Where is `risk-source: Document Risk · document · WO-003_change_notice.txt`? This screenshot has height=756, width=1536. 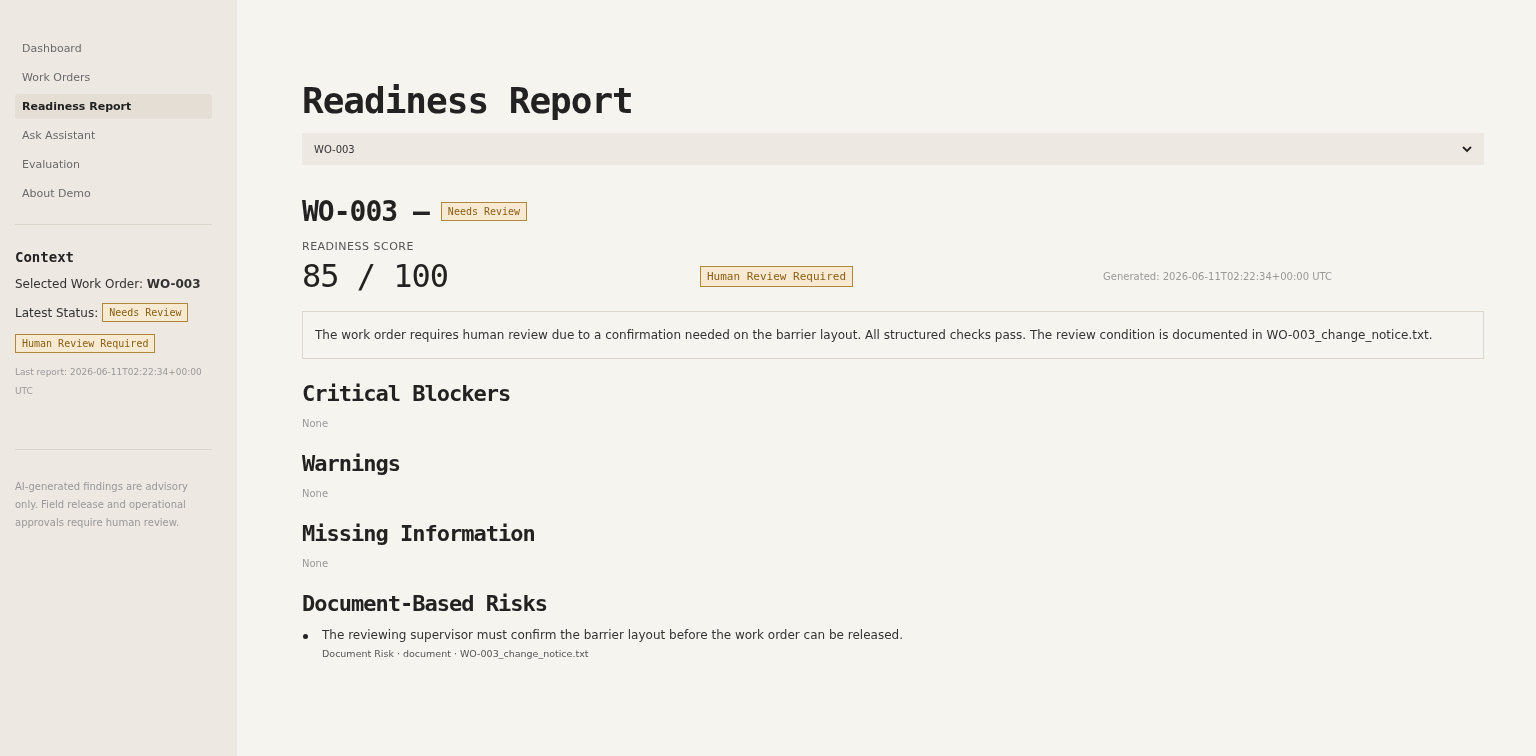
risk-source: Document Risk · document · WO-003_change_notice.txt is located at coordinates (456, 653).